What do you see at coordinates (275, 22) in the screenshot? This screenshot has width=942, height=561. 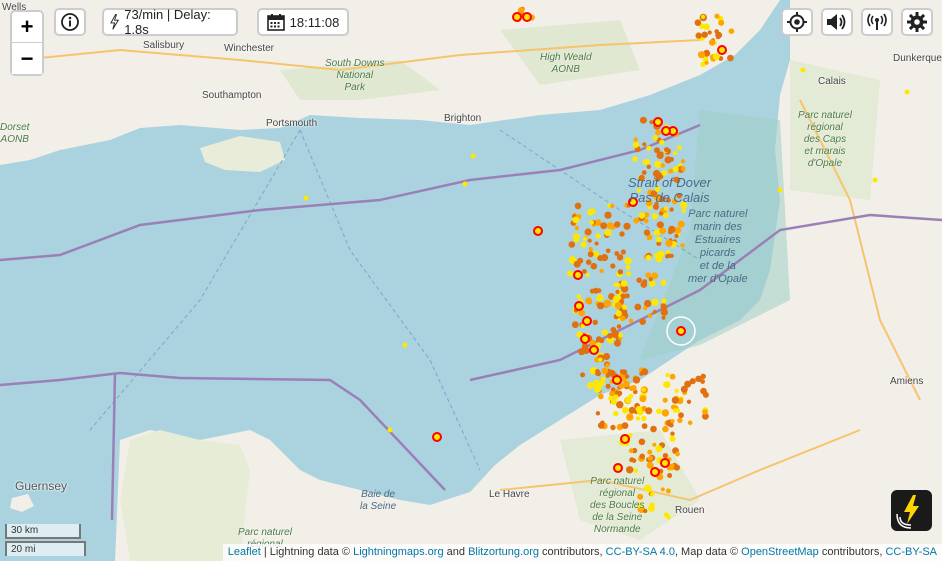 I see `calendar-icon` at bounding box center [275, 22].